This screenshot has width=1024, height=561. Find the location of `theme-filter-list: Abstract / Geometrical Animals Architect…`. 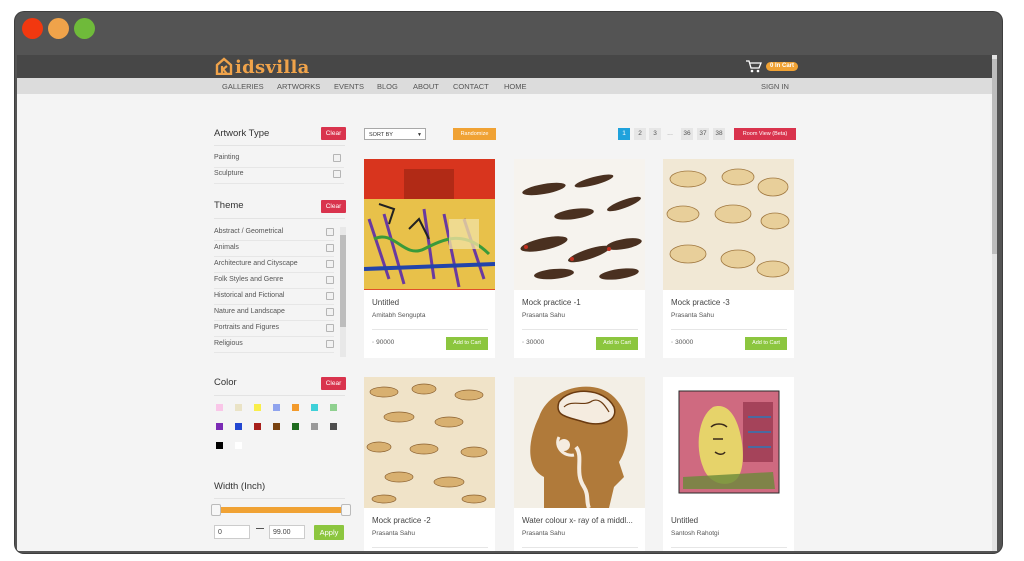

theme-filter-list: Abstract / Geometrical Animals Architect… is located at coordinates (280, 291).